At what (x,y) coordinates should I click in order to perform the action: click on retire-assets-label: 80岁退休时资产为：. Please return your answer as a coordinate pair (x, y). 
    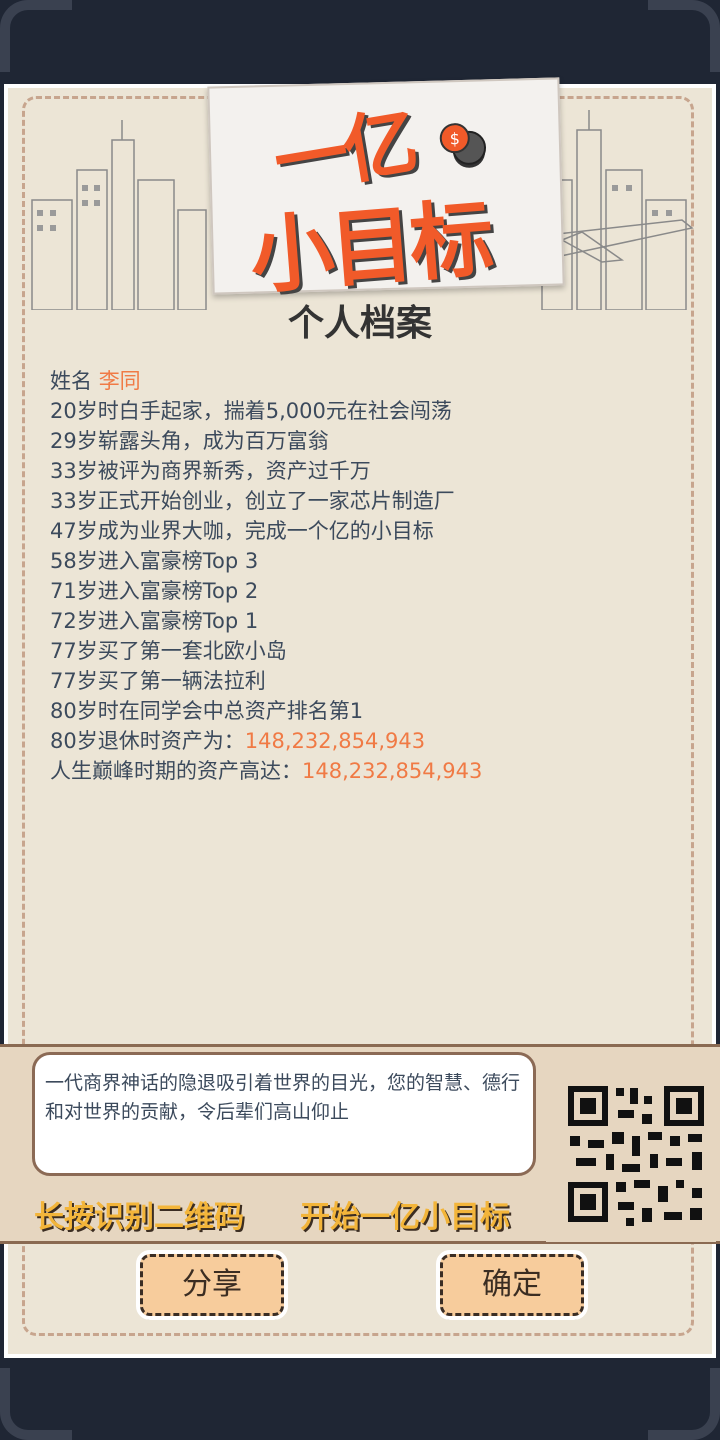
    Looking at the image, I should click on (147, 741).